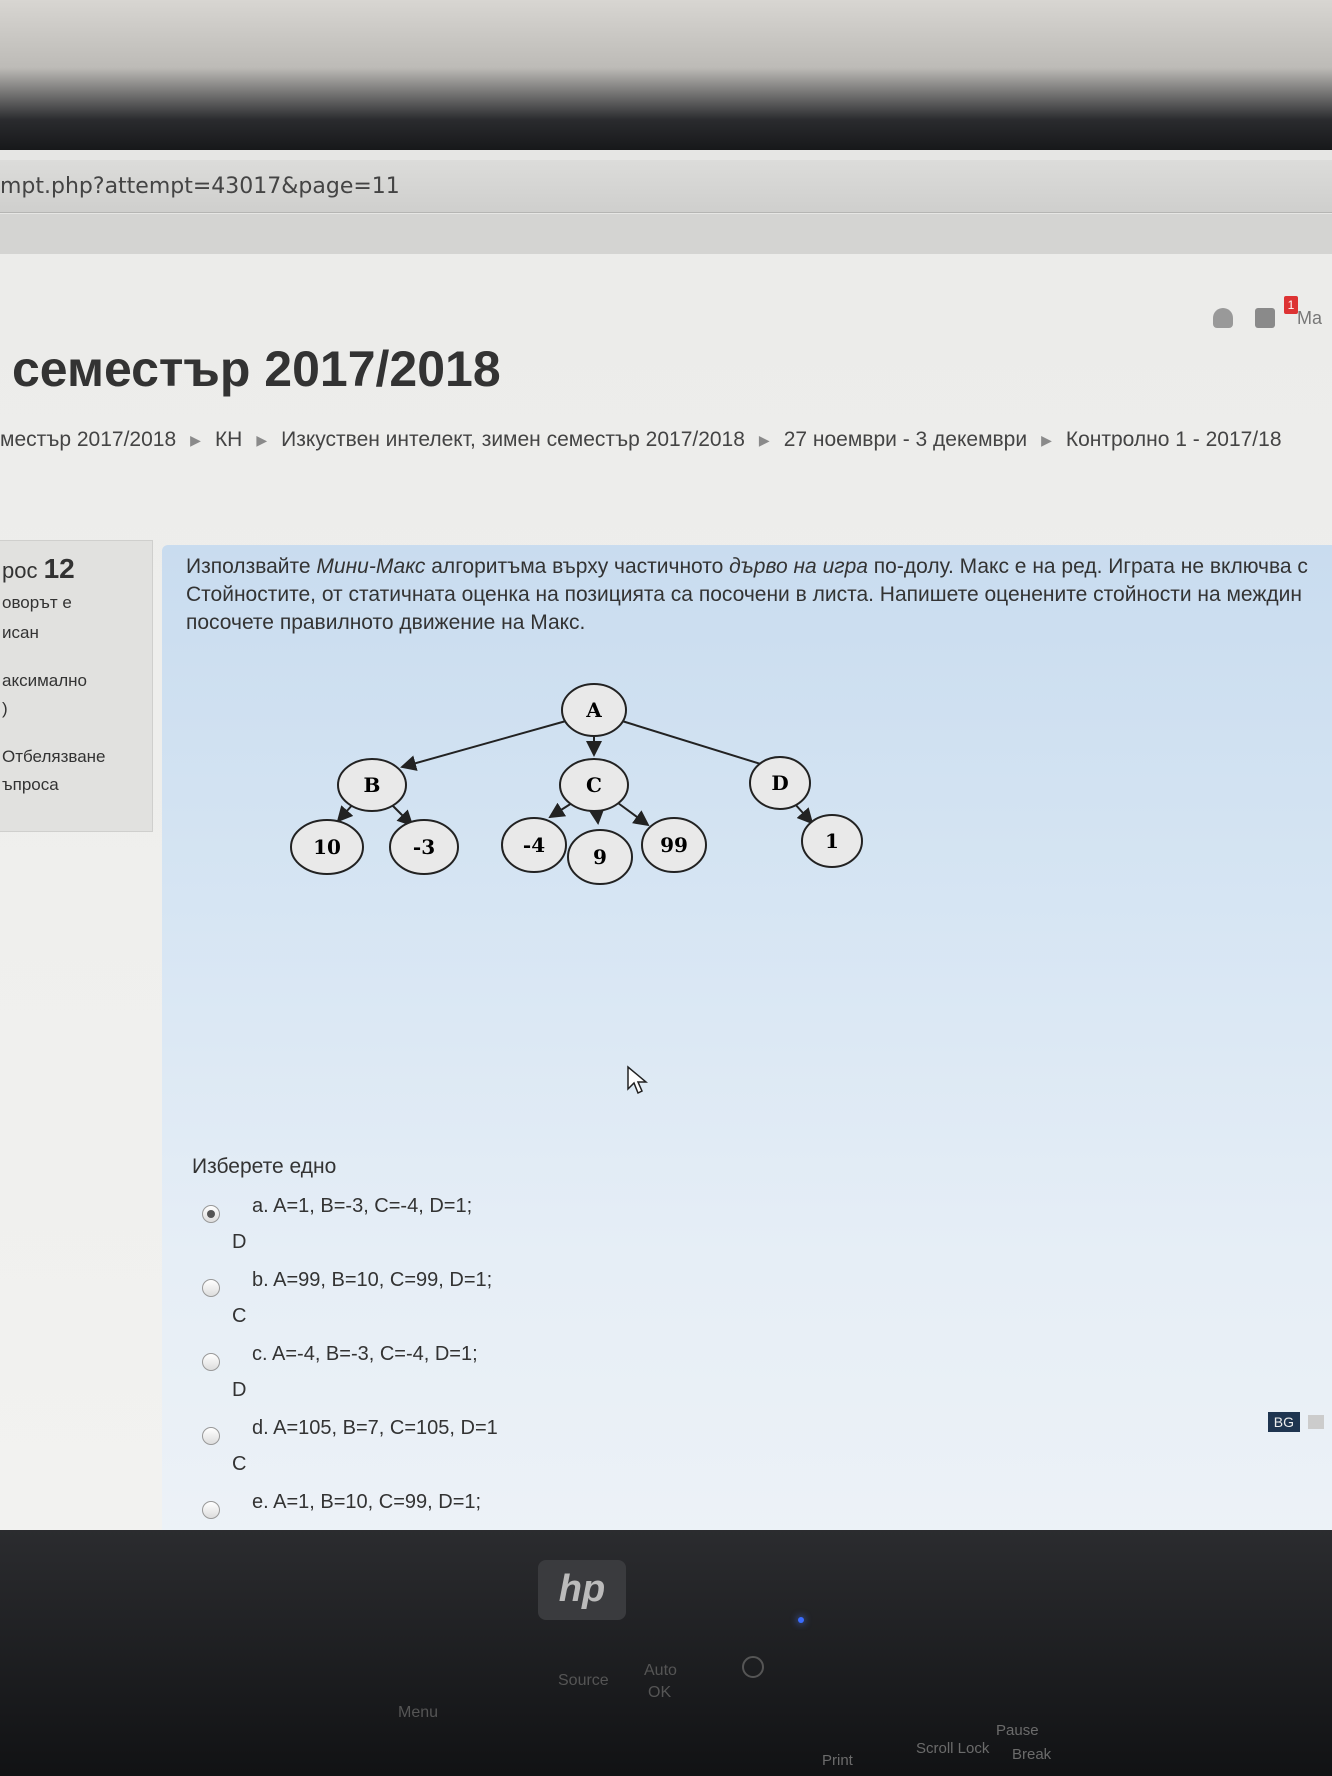  Describe the element at coordinates (1309, 318) in the screenshot. I see `user-menu: Ma` at that location.